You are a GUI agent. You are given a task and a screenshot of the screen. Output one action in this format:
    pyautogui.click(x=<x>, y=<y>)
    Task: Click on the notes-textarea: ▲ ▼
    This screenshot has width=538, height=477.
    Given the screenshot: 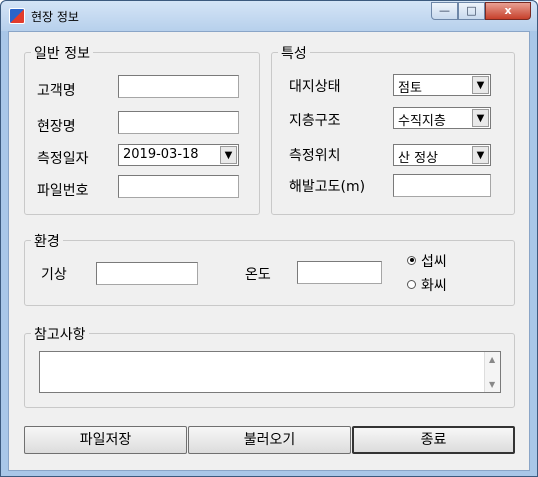 What is the action you would take?
    pyautogui.click(x=270, y=372)
    